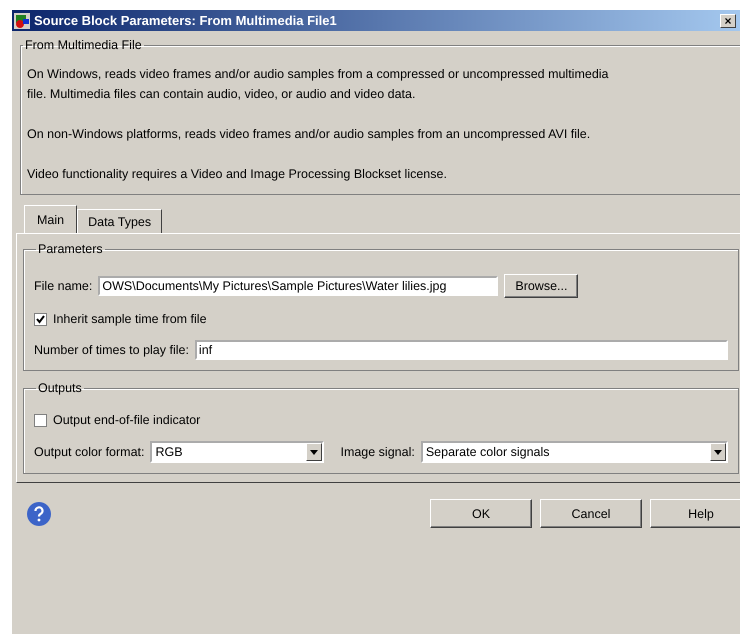 The image size is (740, 634). What do you see at coordinates (309, 134) in the screenshot?
I see `description-text: On non-Windows platforms, reads video frames and/or audio samples from an uncompressed AVI file.` at bounding box center [309, 134].